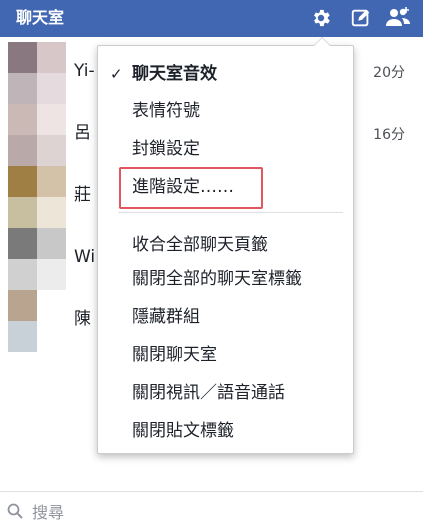 The width and height of the screenshot is (423, 532). Describe the element at coordinates (82, 195) in the screenshot. I see `contact-name: 莊` at that location.